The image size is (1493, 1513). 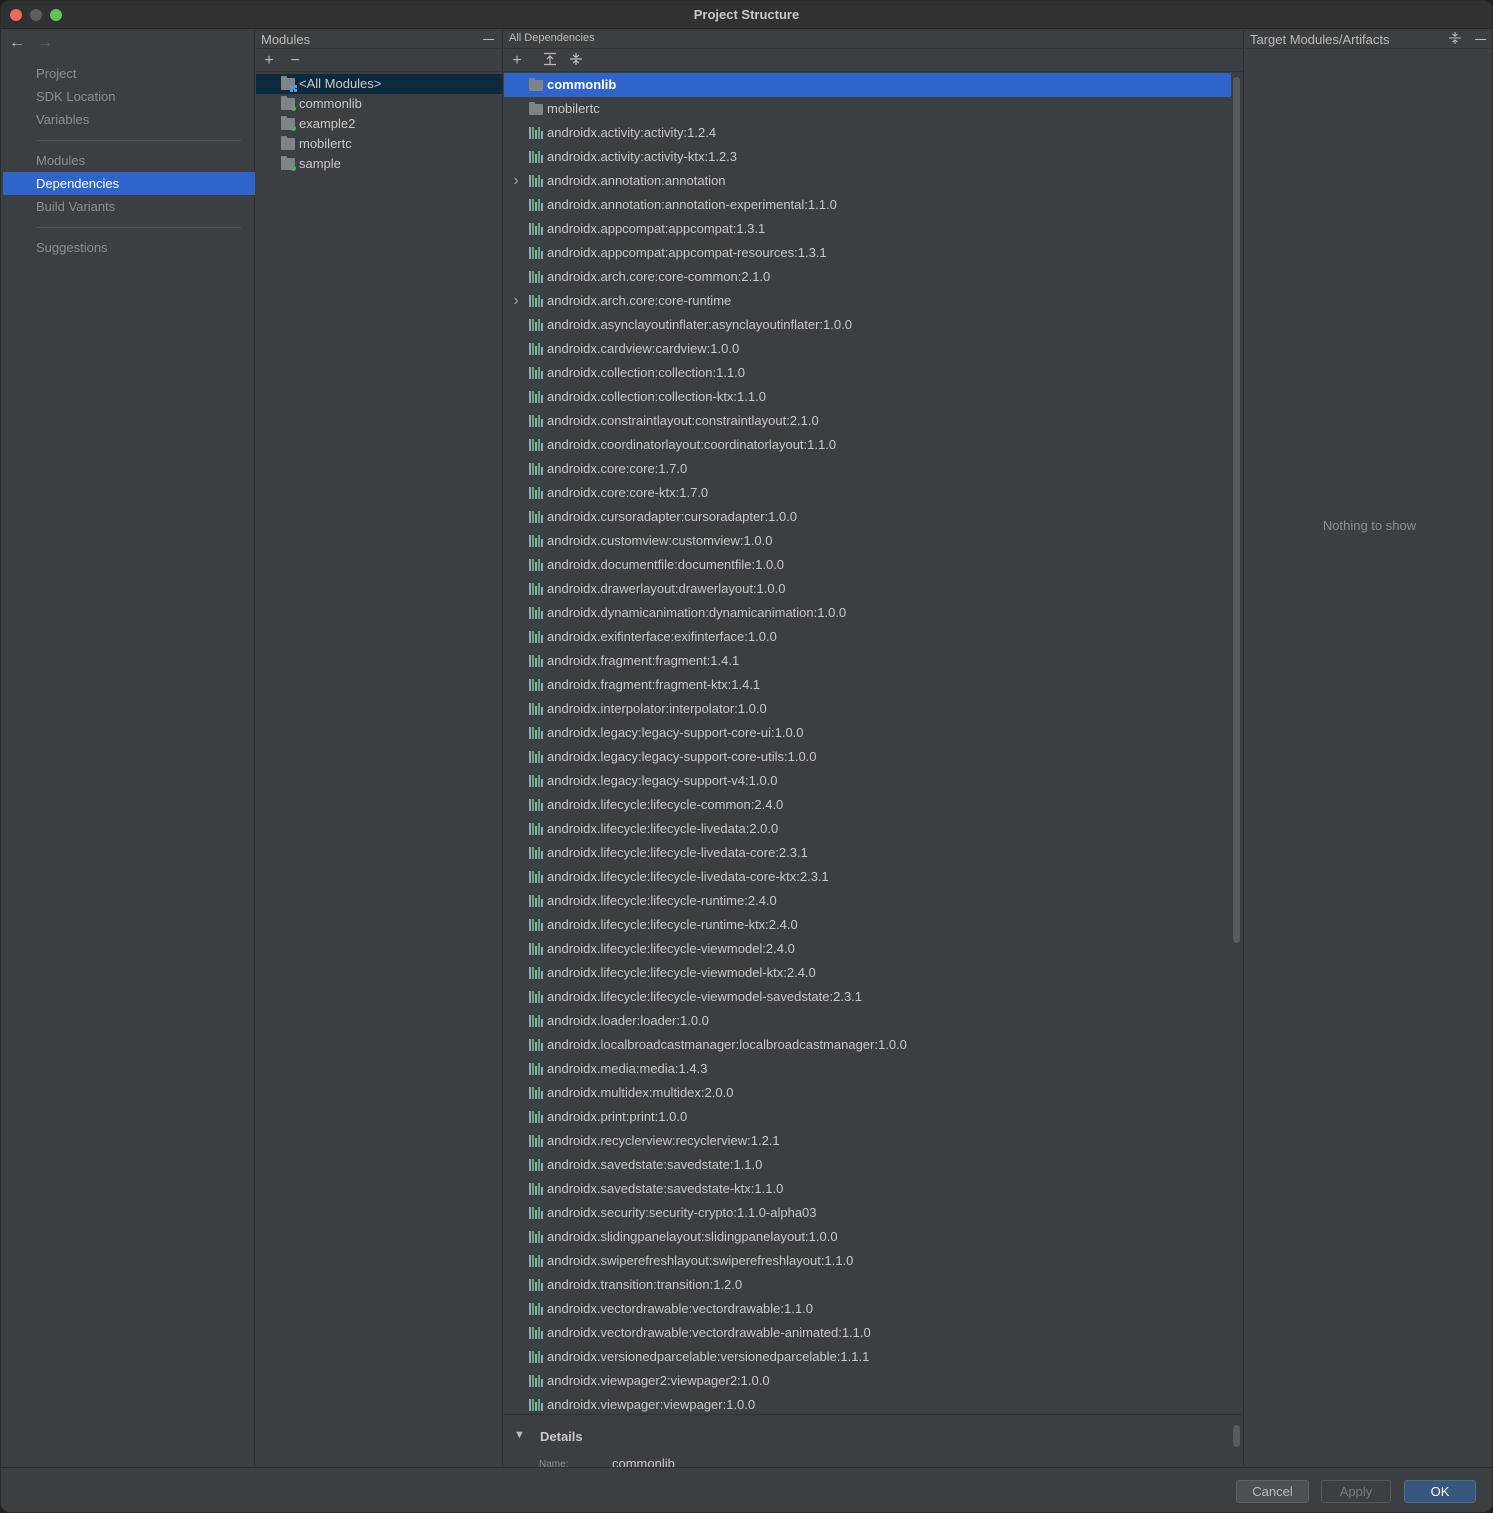 I want to click on ok-button: OK, so click(x=1440, y=1491).